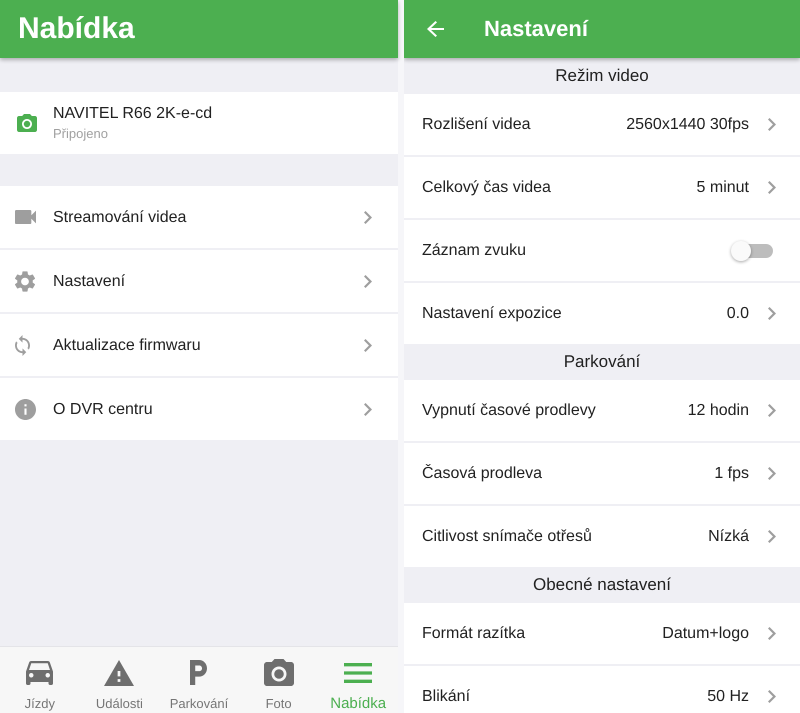 The image size is (800, 713). Describe the element at coordinates (602, 689) in the screenshot. I see `settings-row: Blikání 50 Hz` at that location.